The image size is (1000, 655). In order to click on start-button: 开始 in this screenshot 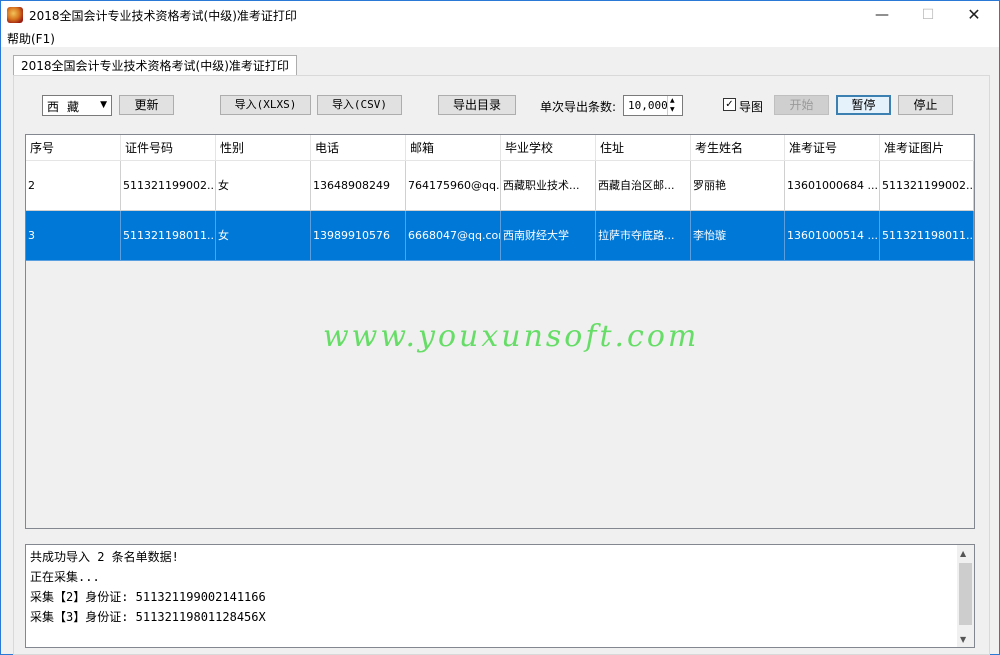, I will do `click(801, 105)`.